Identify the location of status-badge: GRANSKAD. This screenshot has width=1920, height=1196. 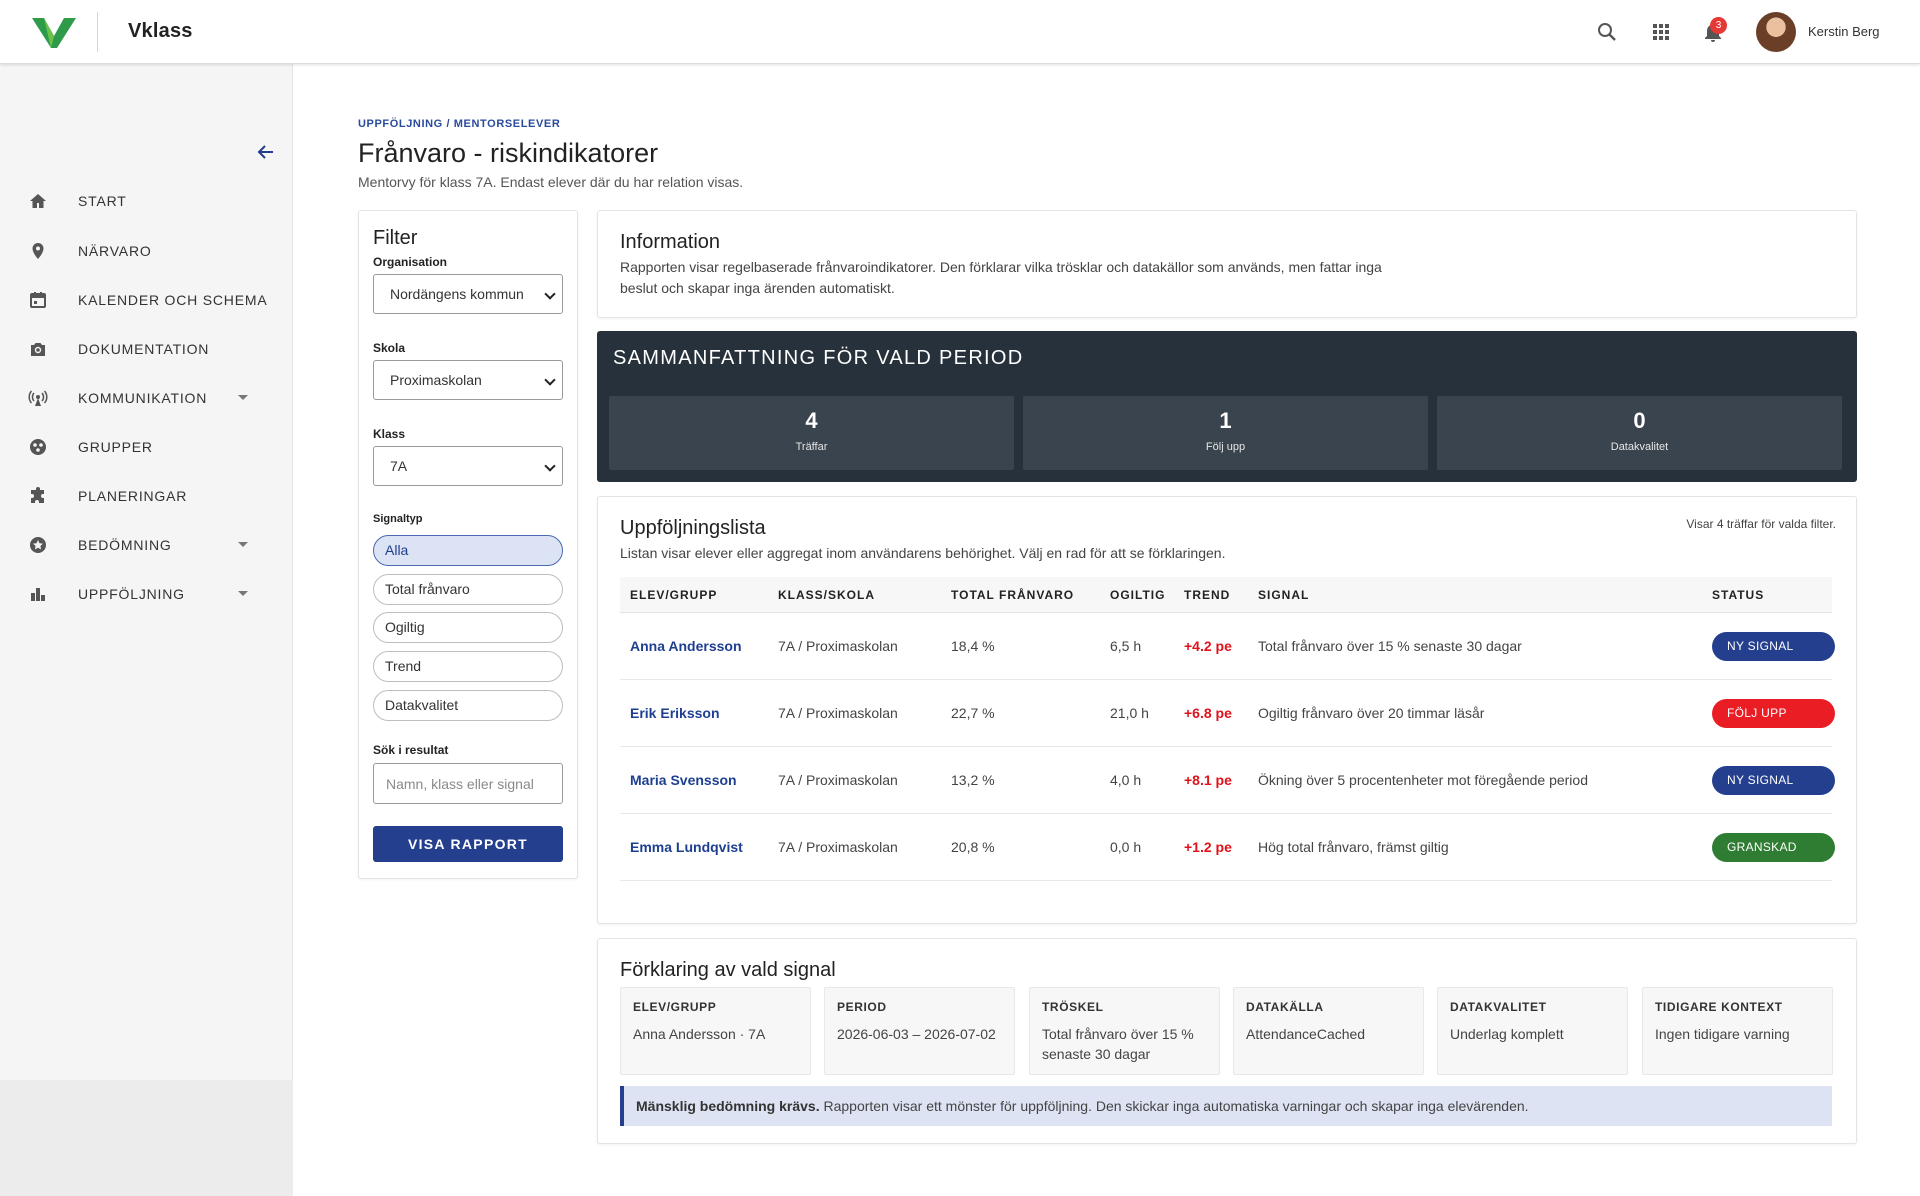
(1773, 847).